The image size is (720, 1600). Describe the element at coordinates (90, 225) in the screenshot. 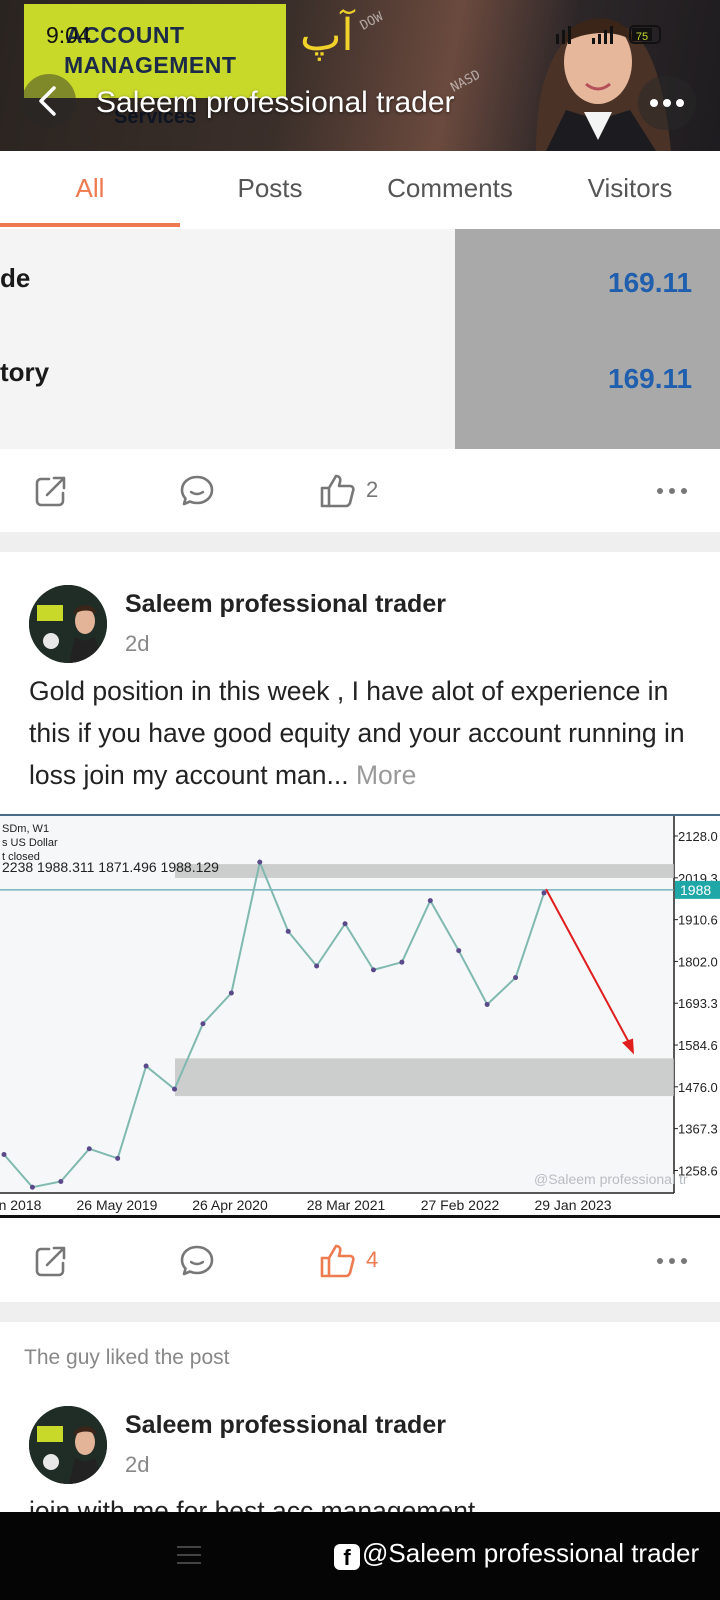

I see `active-tab-indicator` at that location.